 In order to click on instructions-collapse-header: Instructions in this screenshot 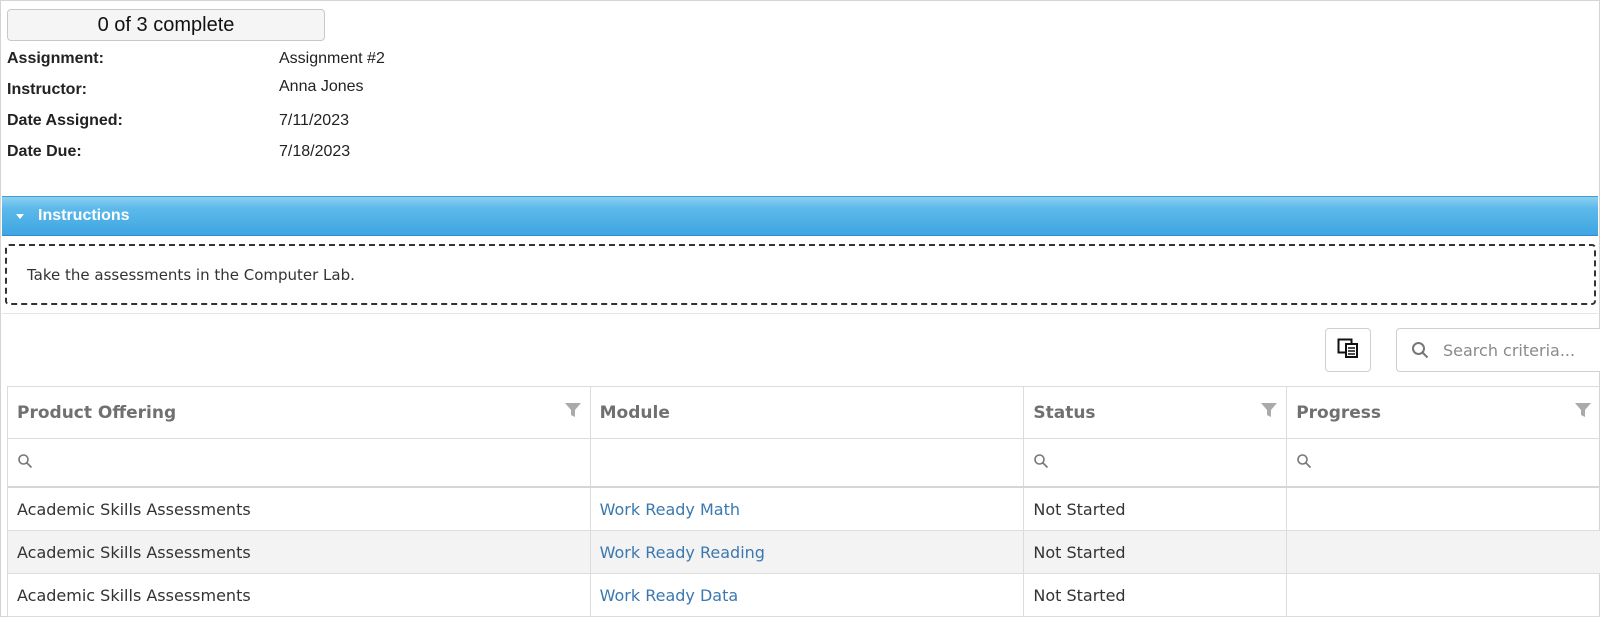, I will do `click(800, 216)`.